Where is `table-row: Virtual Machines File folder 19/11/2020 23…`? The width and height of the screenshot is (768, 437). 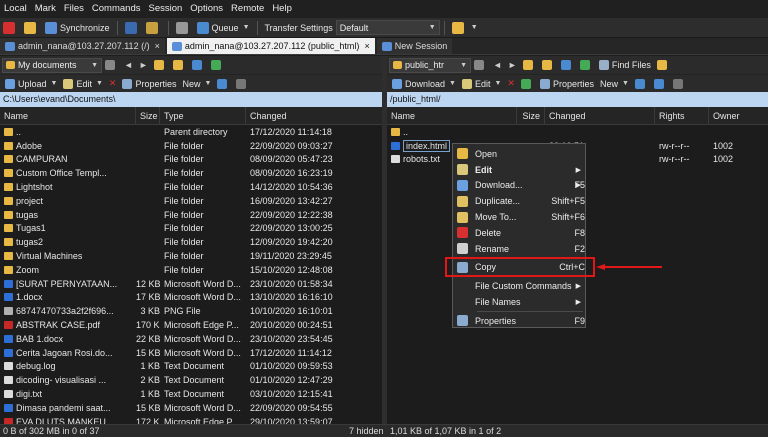 table-row: Virtual Machines File folder 19/11/2020 23… is located at coordinates (191, 256).